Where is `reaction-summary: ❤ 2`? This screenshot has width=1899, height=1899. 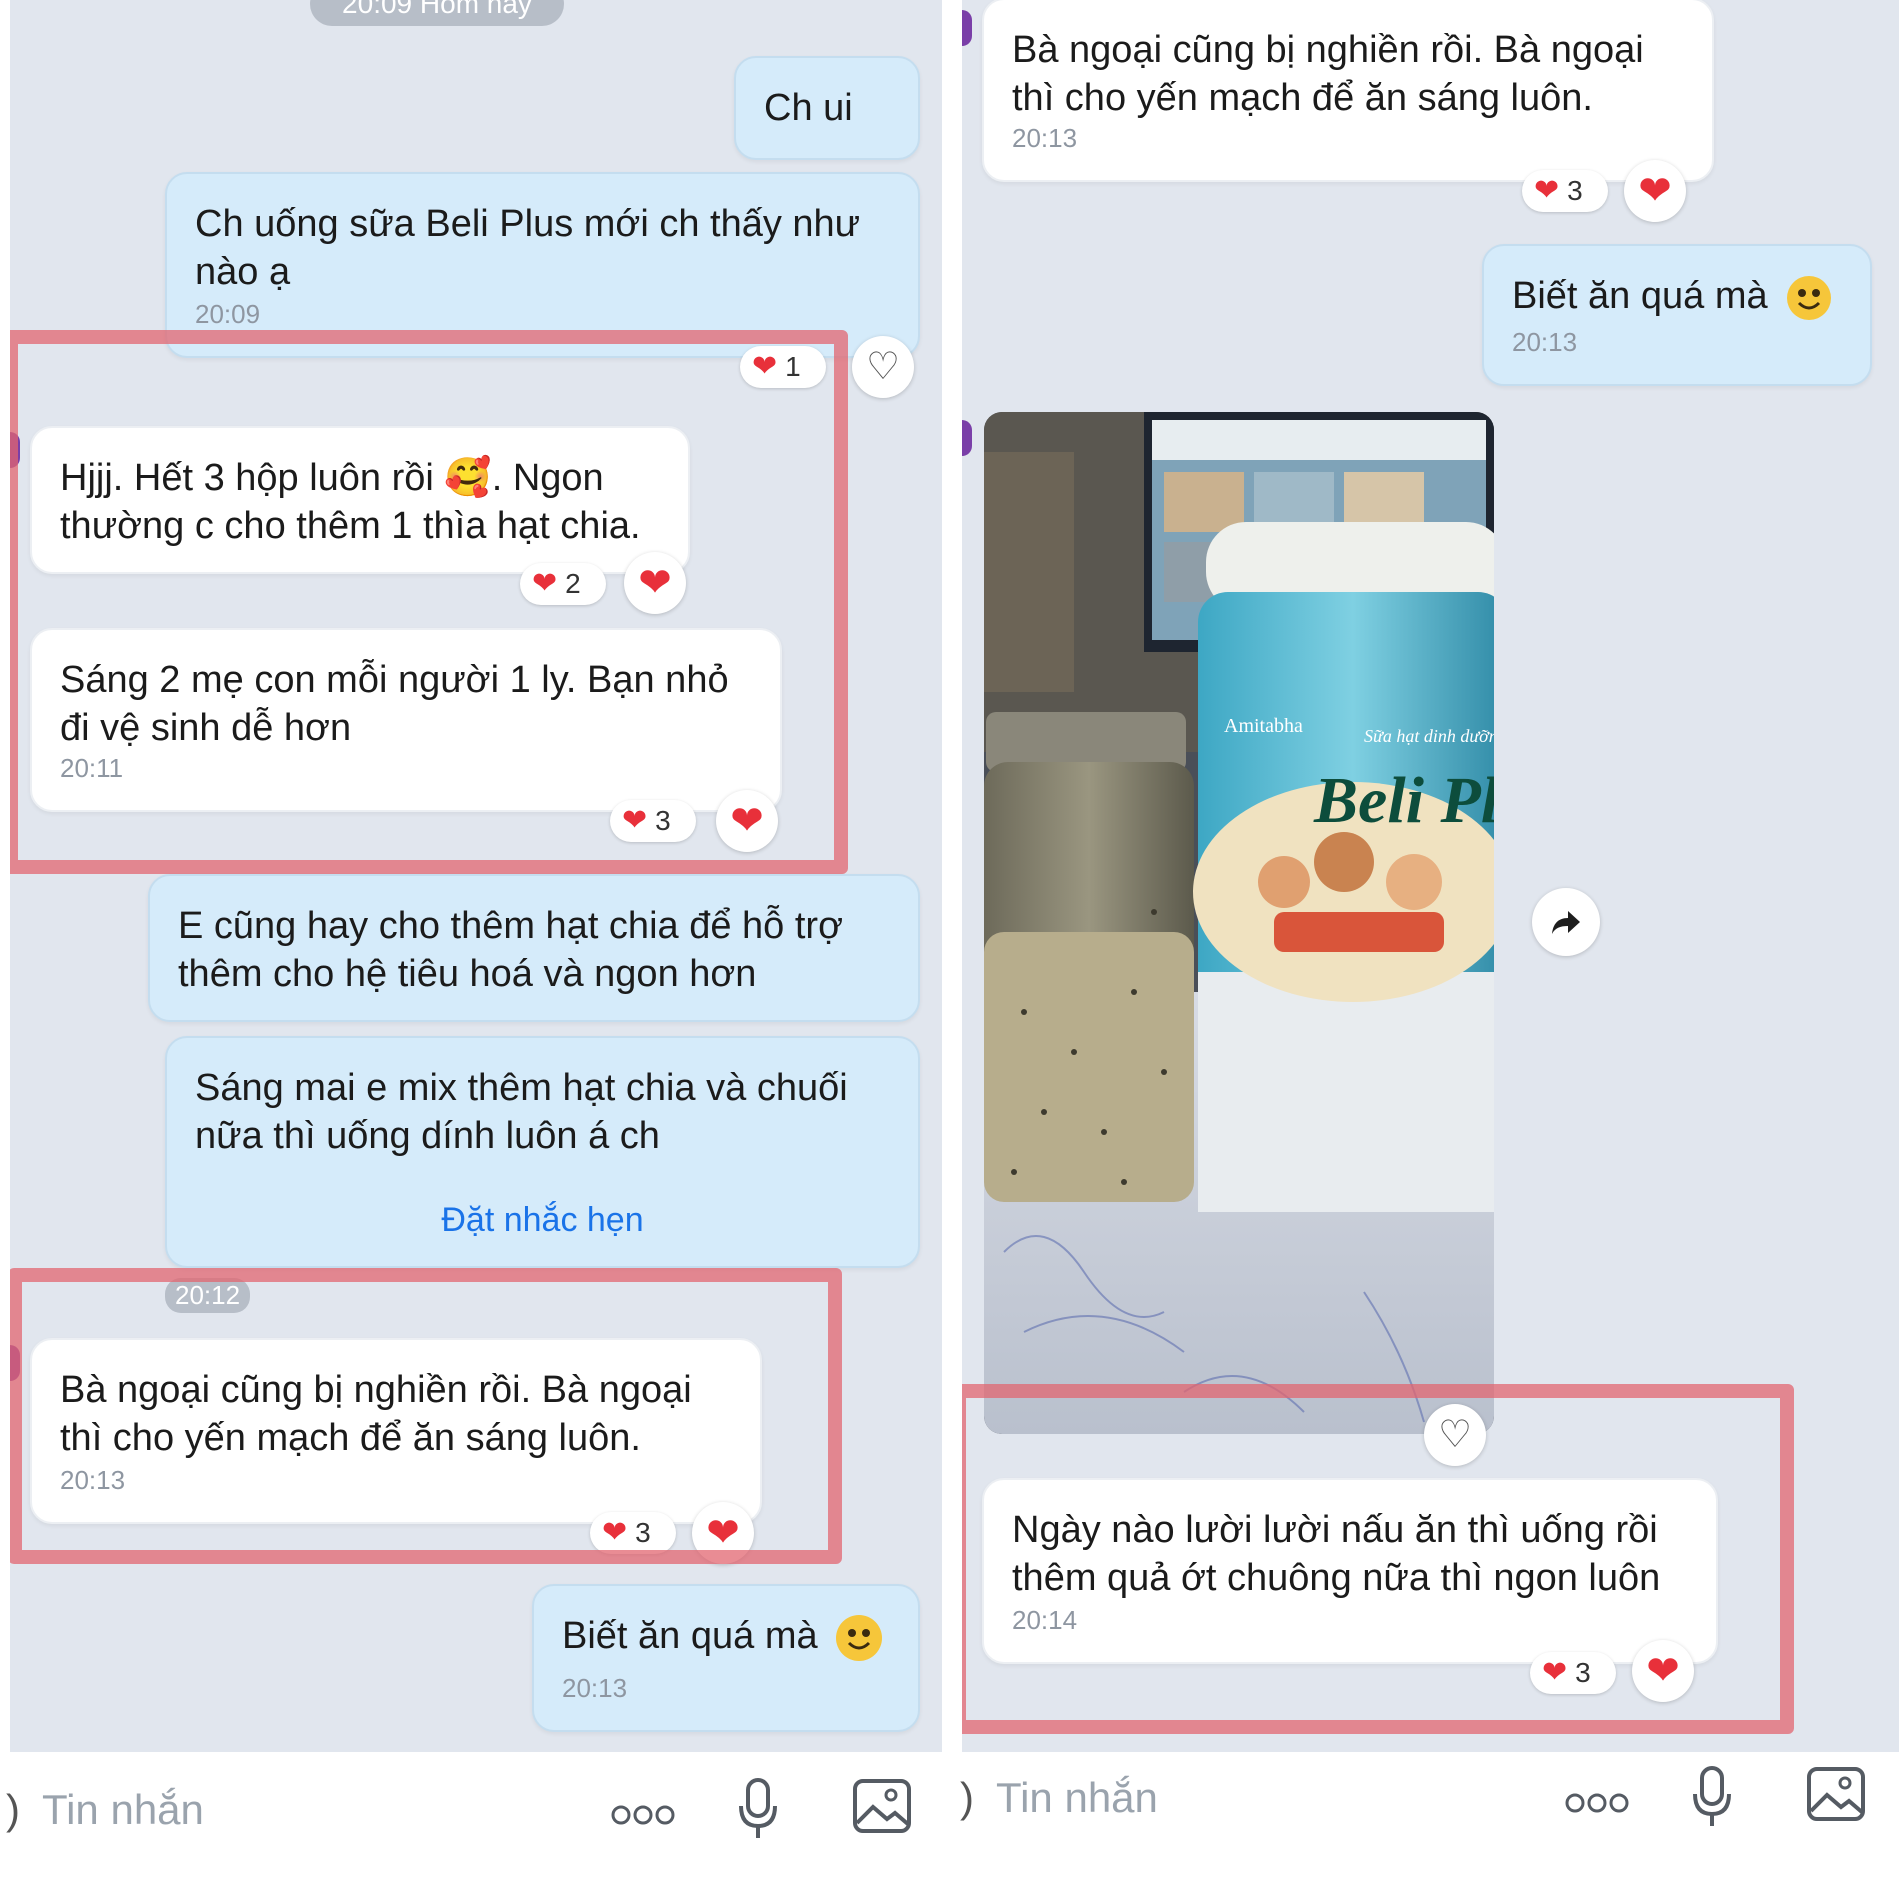 reaction-summary: ❤ 2 is located at coordinates (563, 584).